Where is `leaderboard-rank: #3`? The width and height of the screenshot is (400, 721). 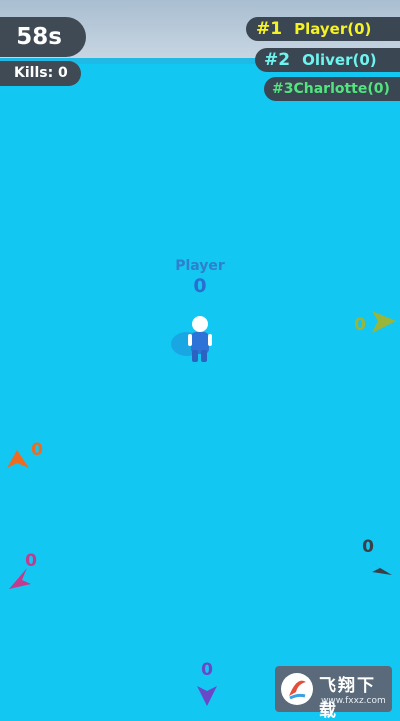
leaderboard-rank: #3 is located at coordinates (283, 89).